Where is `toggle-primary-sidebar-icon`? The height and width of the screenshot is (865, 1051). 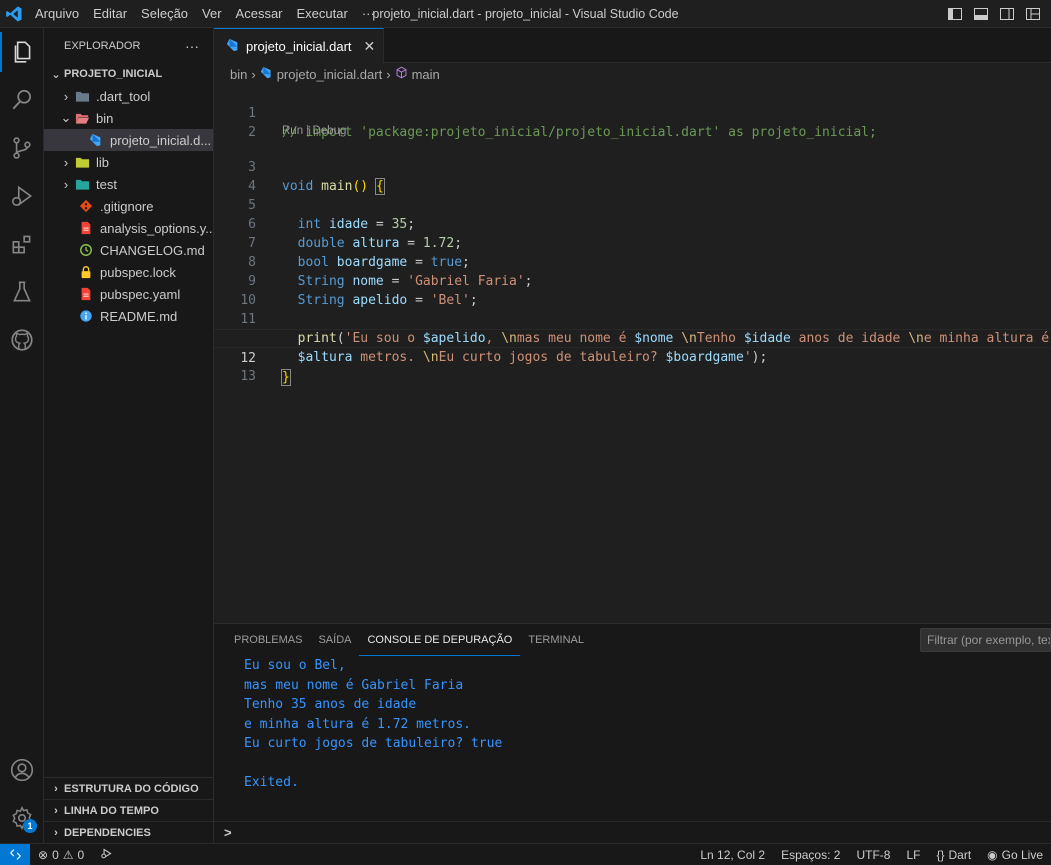
toggle-primary-sidebar-icon is located at coordinates (955, 14).